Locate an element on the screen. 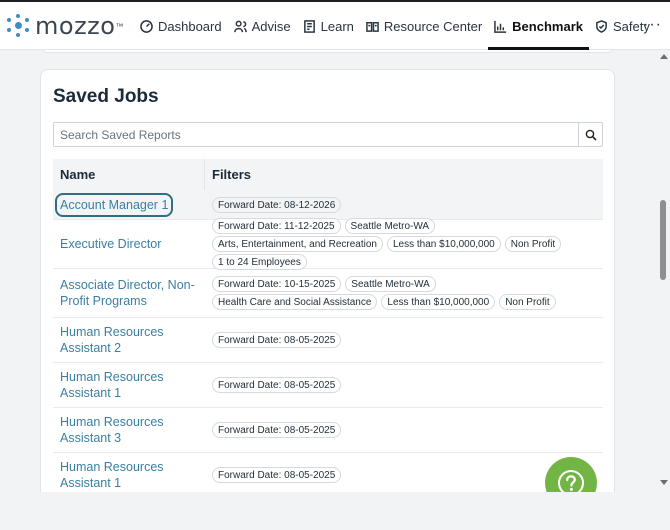 This screenshot has width=670, height=530. filter-chip: Forward Date: 10-15-2025 is located at coordinates (277, 284).